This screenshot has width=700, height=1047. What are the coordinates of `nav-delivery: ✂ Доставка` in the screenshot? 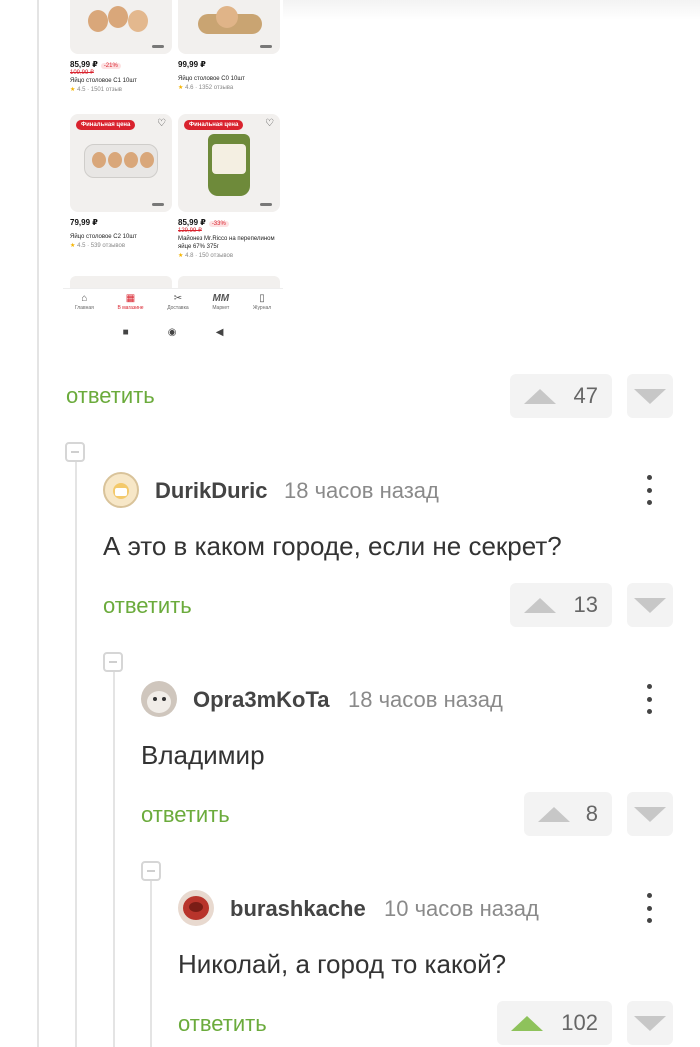 It's located at (177, 303).